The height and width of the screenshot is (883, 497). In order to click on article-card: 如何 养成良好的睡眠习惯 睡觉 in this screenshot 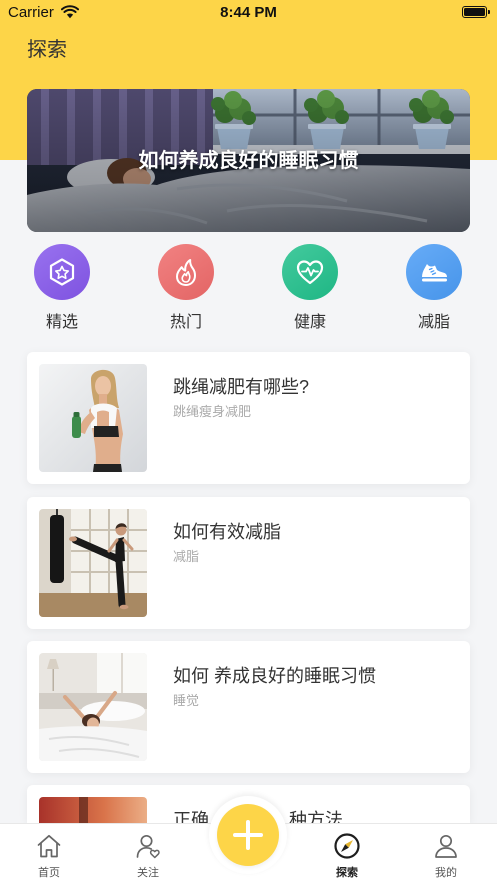, I will do `click(248, 707)`.